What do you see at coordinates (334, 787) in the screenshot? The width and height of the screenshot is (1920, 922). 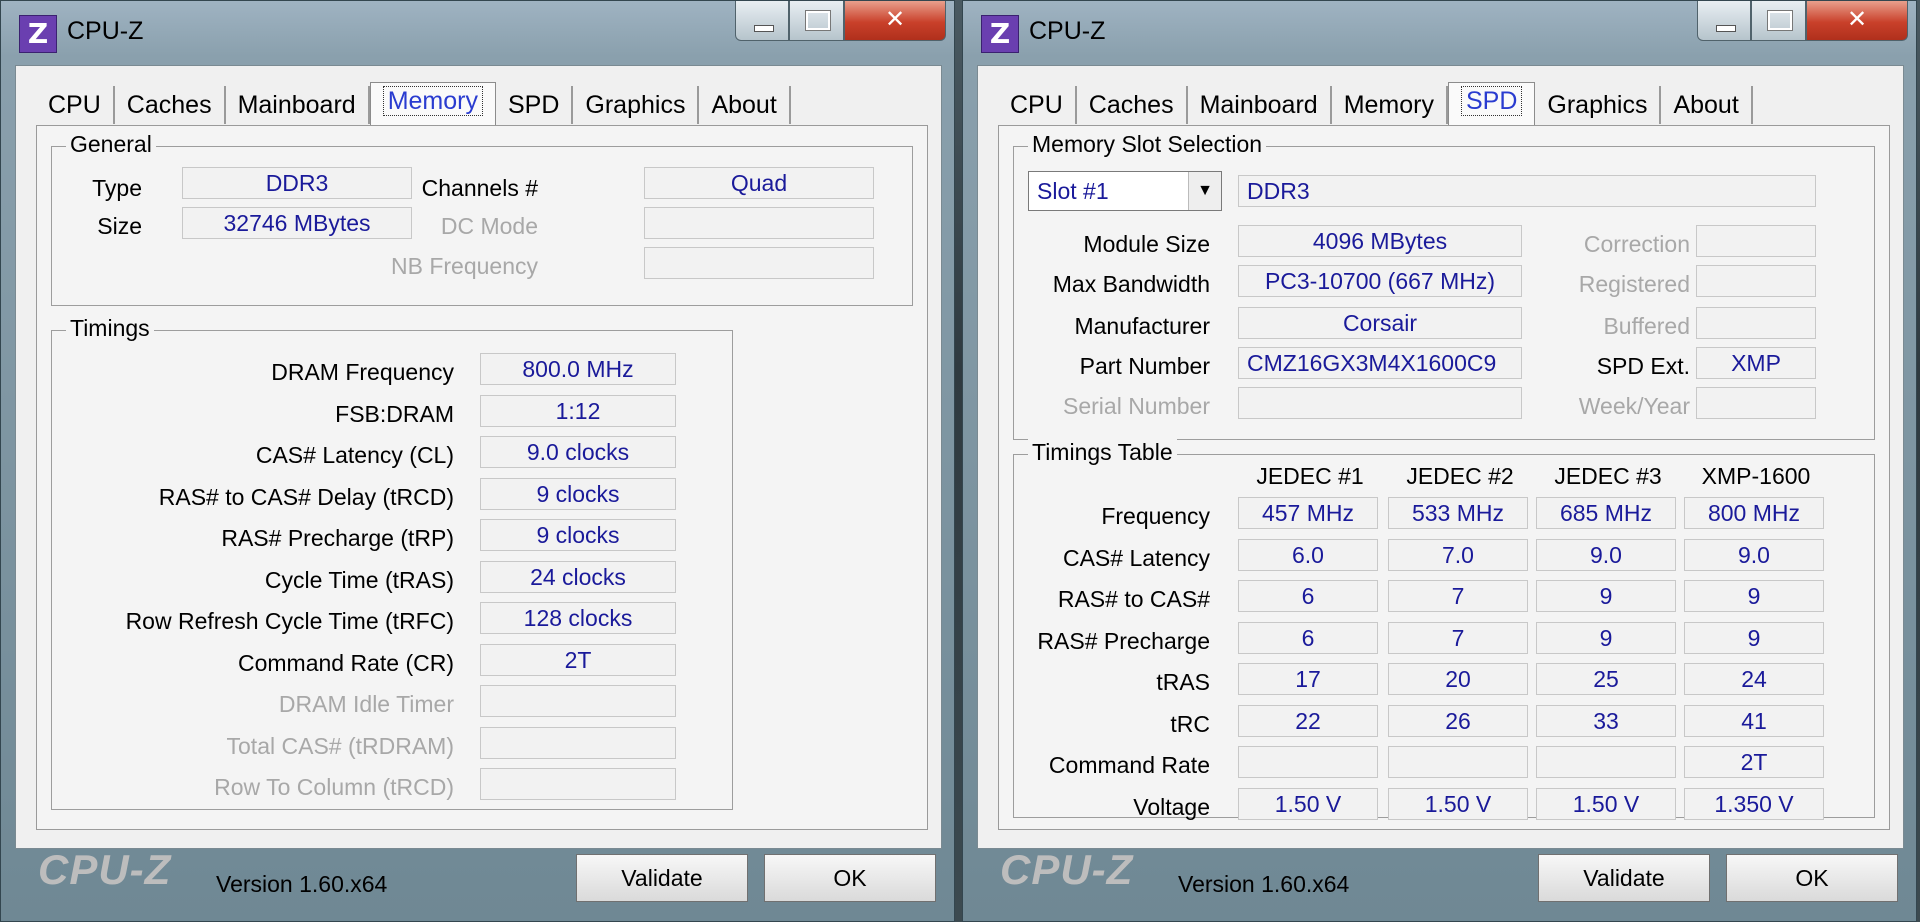 I see `timing-label: Row To Column (tRCD)` at bounding box center [334, 787].